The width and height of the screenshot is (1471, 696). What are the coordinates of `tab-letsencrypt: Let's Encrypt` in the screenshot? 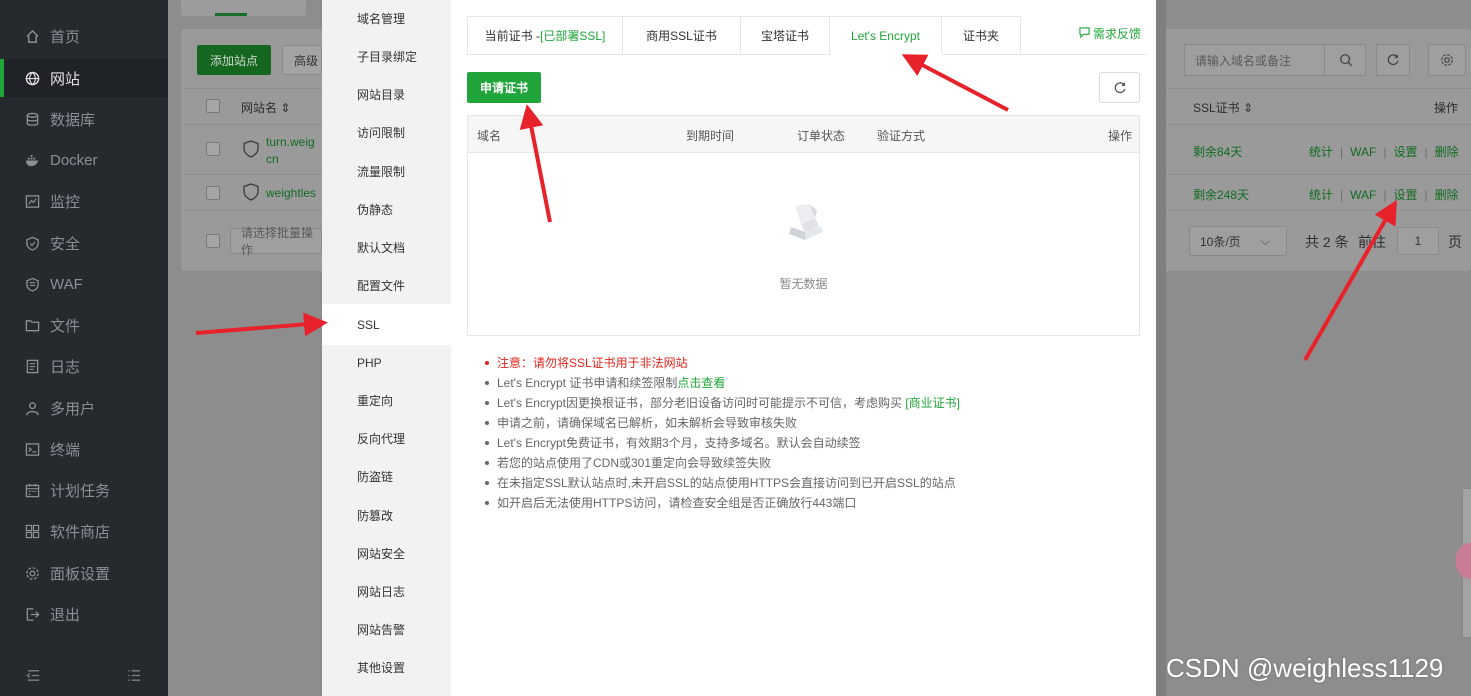 It's located at (886, 36).